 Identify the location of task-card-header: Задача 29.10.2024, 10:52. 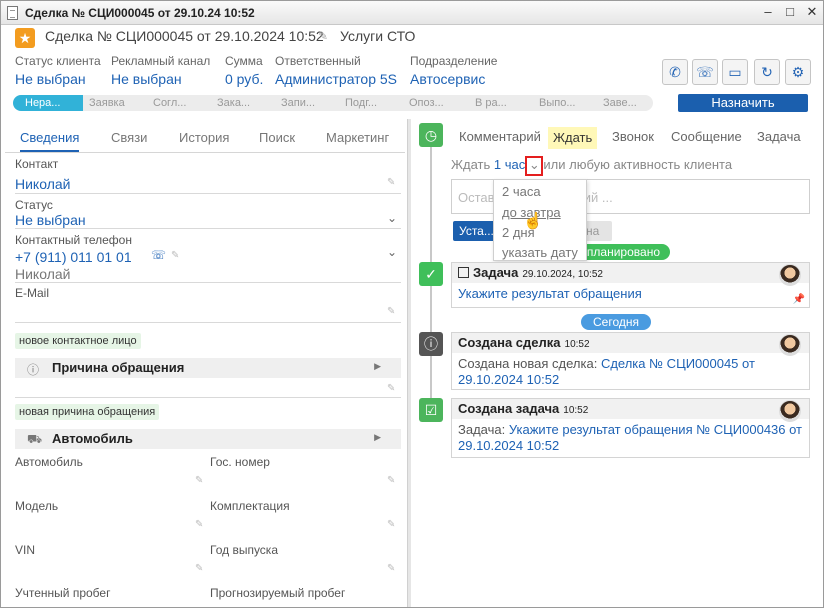
(630, 274).